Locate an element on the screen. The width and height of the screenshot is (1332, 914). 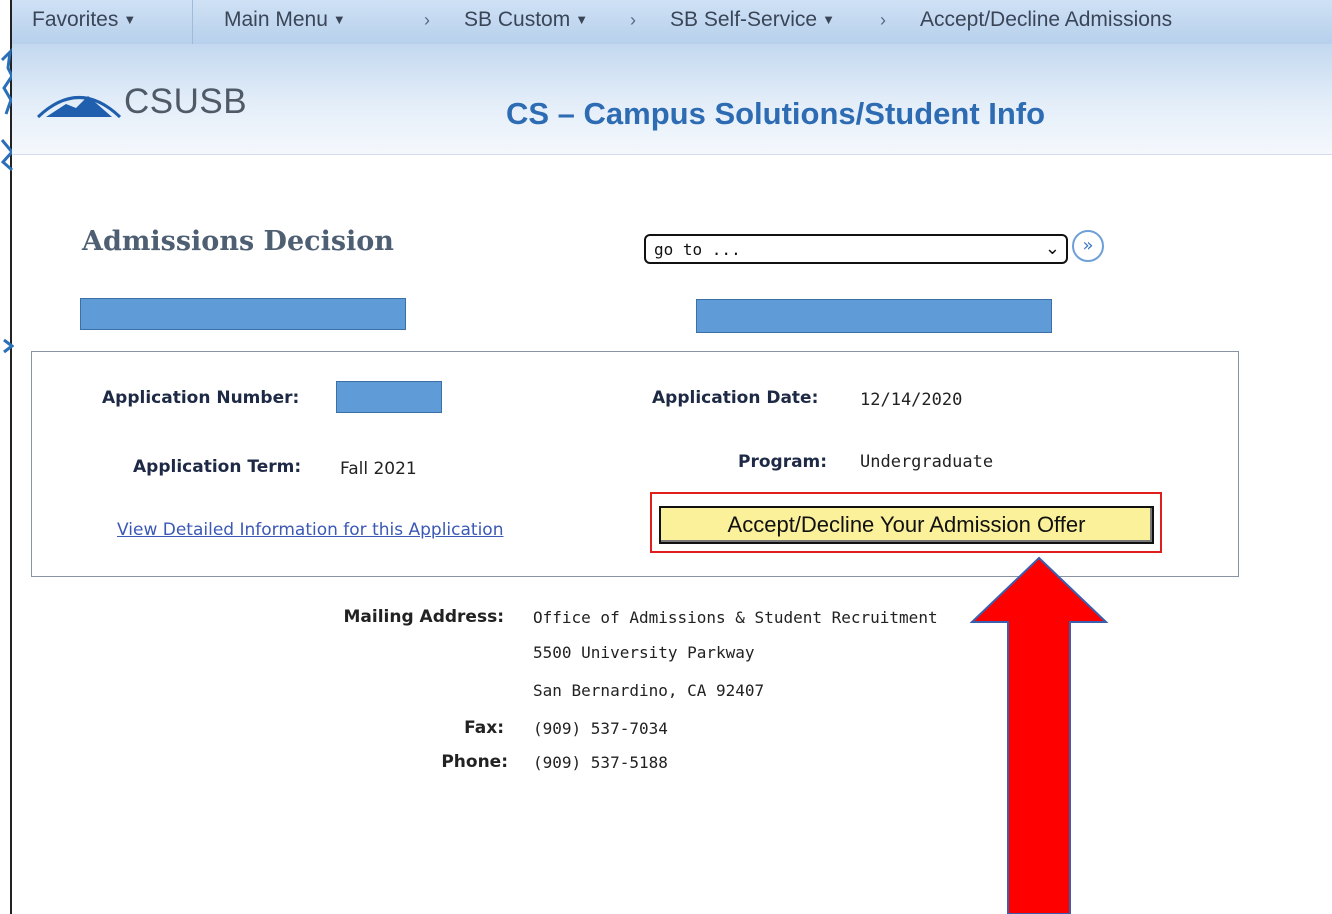
csusb-logo-icon is located at coordinates (79, 107).